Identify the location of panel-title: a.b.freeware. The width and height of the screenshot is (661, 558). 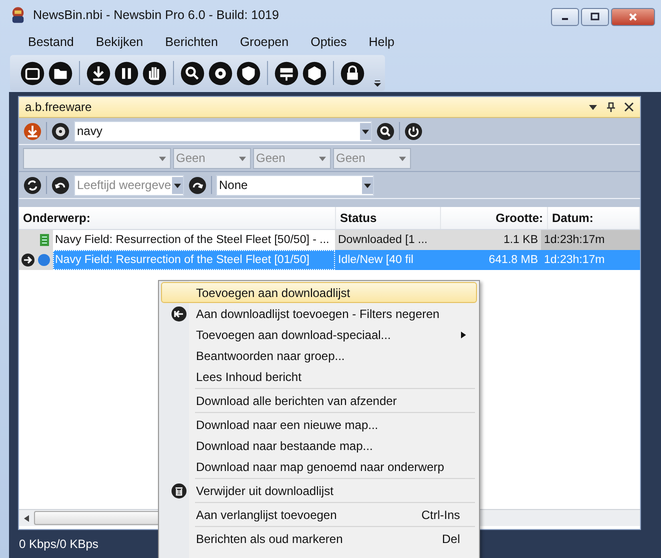
(58, 107).